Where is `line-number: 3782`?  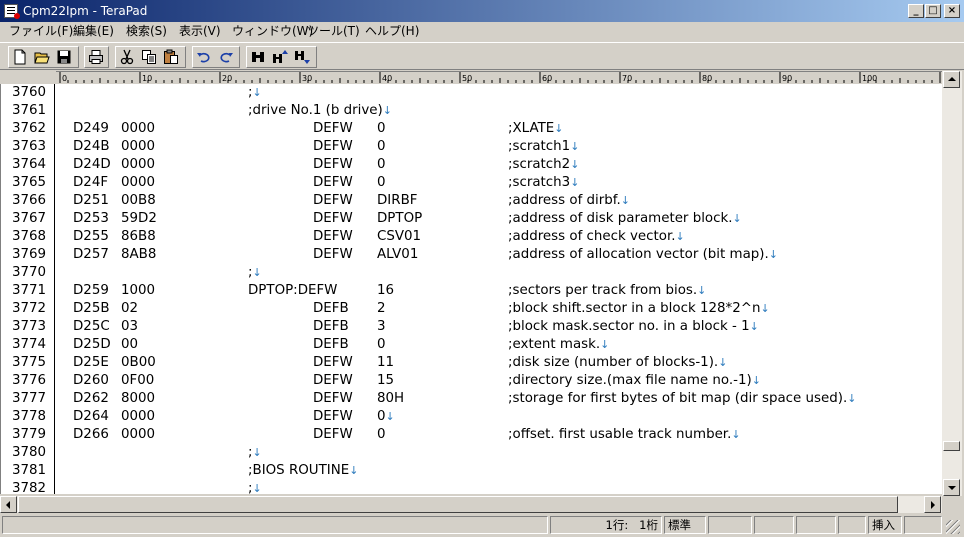
line-number: 3782 is located at coordinates (29, 487).